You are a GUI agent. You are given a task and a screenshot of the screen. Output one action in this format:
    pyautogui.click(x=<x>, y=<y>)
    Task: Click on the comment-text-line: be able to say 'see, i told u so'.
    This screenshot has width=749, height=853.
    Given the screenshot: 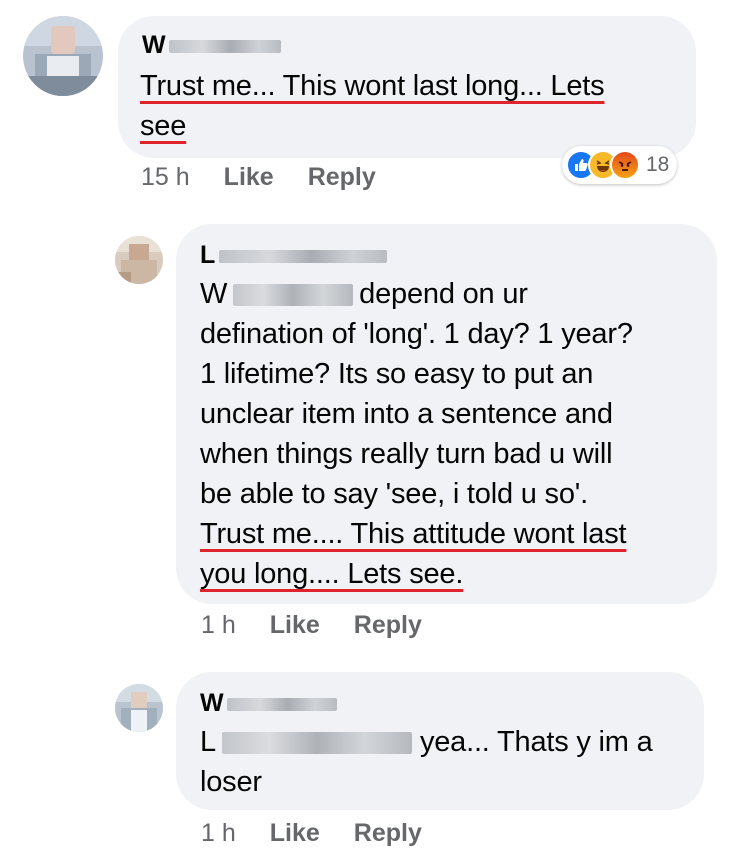 What is the action you would take?
    pyautogui.click(x=394, y=494)
    